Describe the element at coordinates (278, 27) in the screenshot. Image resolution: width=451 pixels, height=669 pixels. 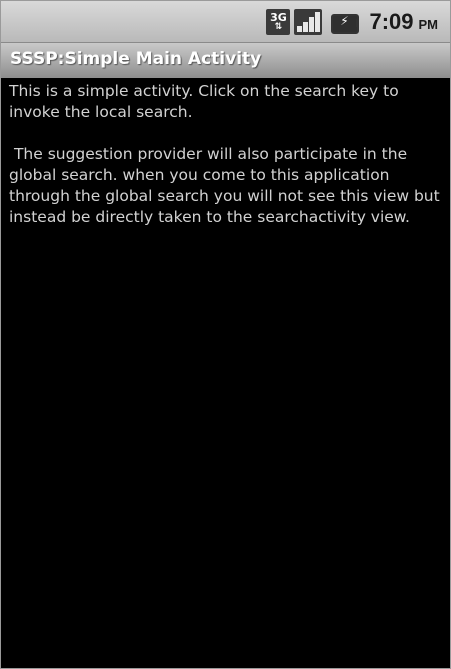
I see `data-activity-icon: ⇅` at that location.